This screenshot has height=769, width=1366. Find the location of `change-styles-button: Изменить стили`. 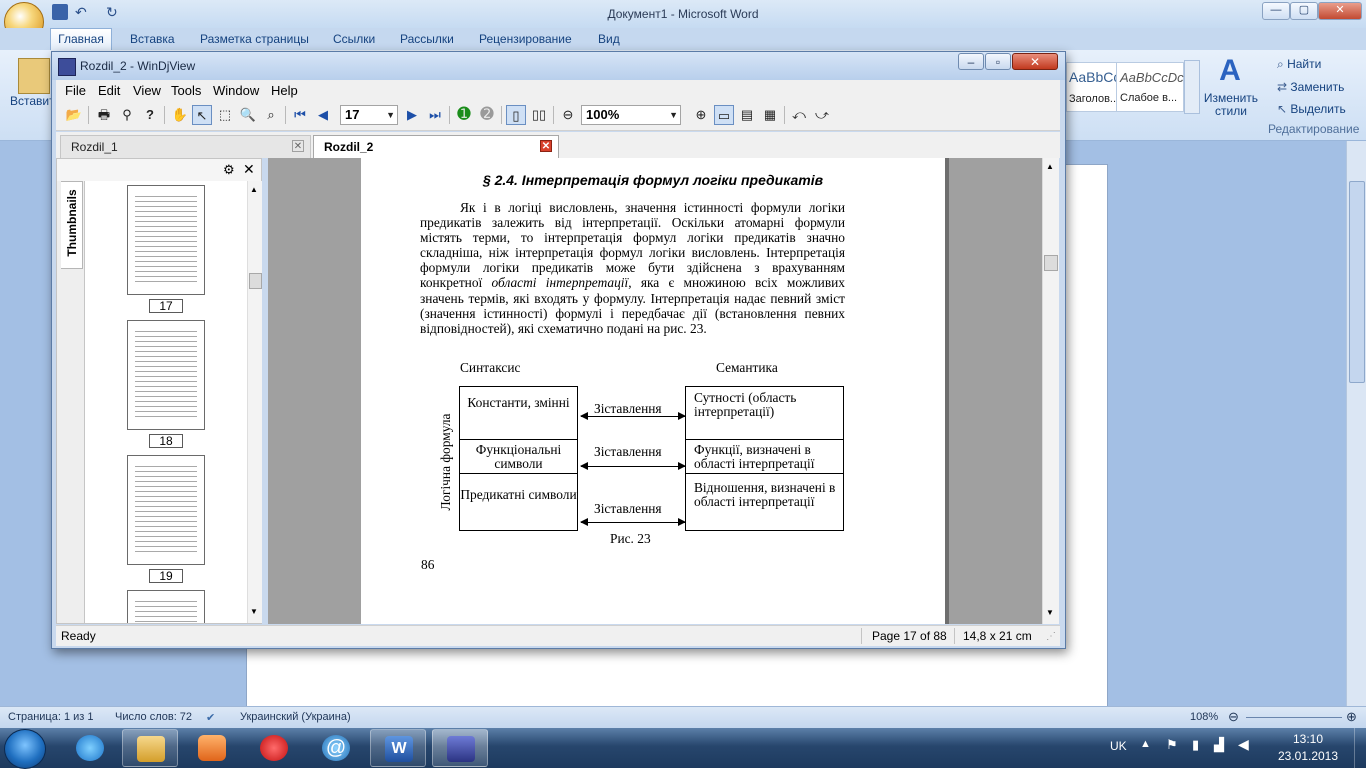

change-styles-button: Изменить стили is located at coordinates (1231, 105).